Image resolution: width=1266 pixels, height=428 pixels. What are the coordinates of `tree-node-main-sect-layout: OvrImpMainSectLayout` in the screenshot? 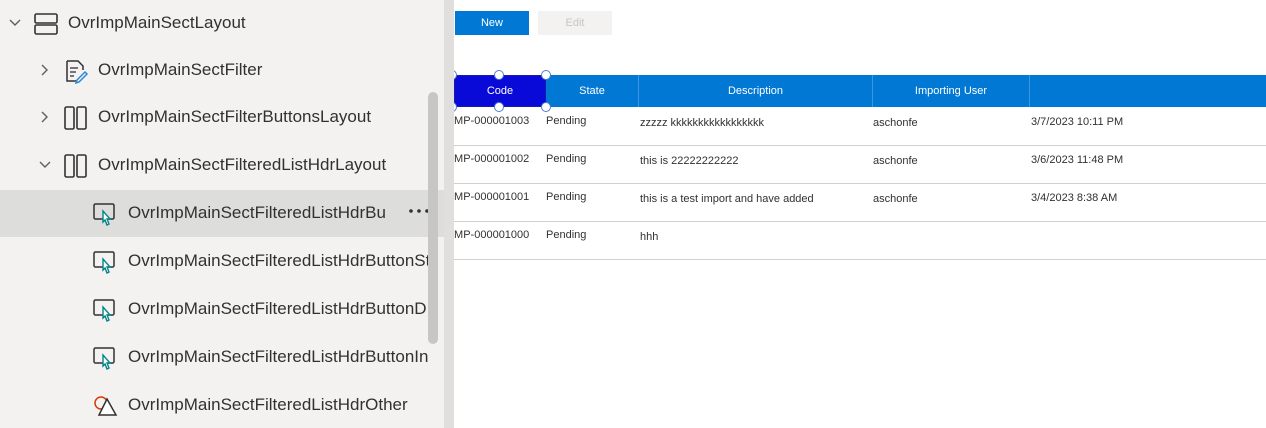 It's located at (222, 23).